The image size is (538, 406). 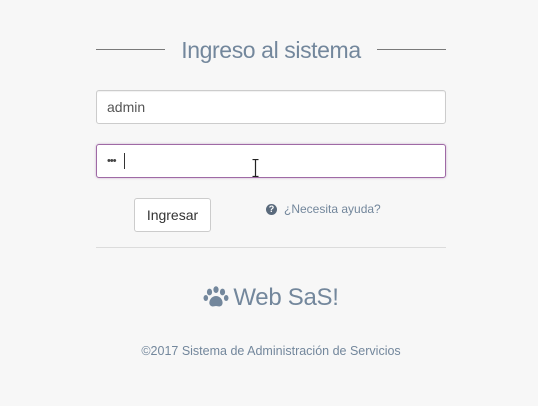 I want to click on help-link: ? ¿Necesita ayuda?, so click(x=323, y=209).